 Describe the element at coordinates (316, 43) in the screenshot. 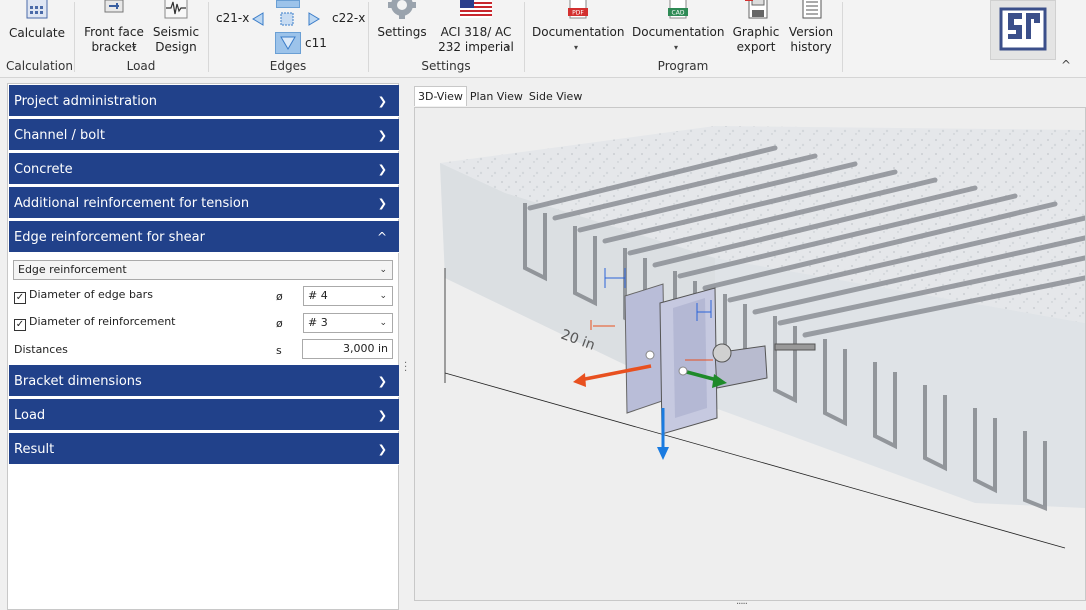

I see `edge-c11-label: c11` at that location.